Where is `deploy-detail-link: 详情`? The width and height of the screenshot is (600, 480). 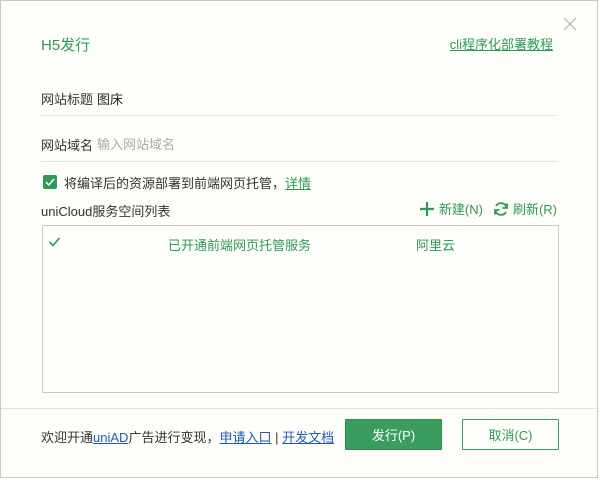
deploy-detail-link: 详情 is located at coordinates (298, 182).